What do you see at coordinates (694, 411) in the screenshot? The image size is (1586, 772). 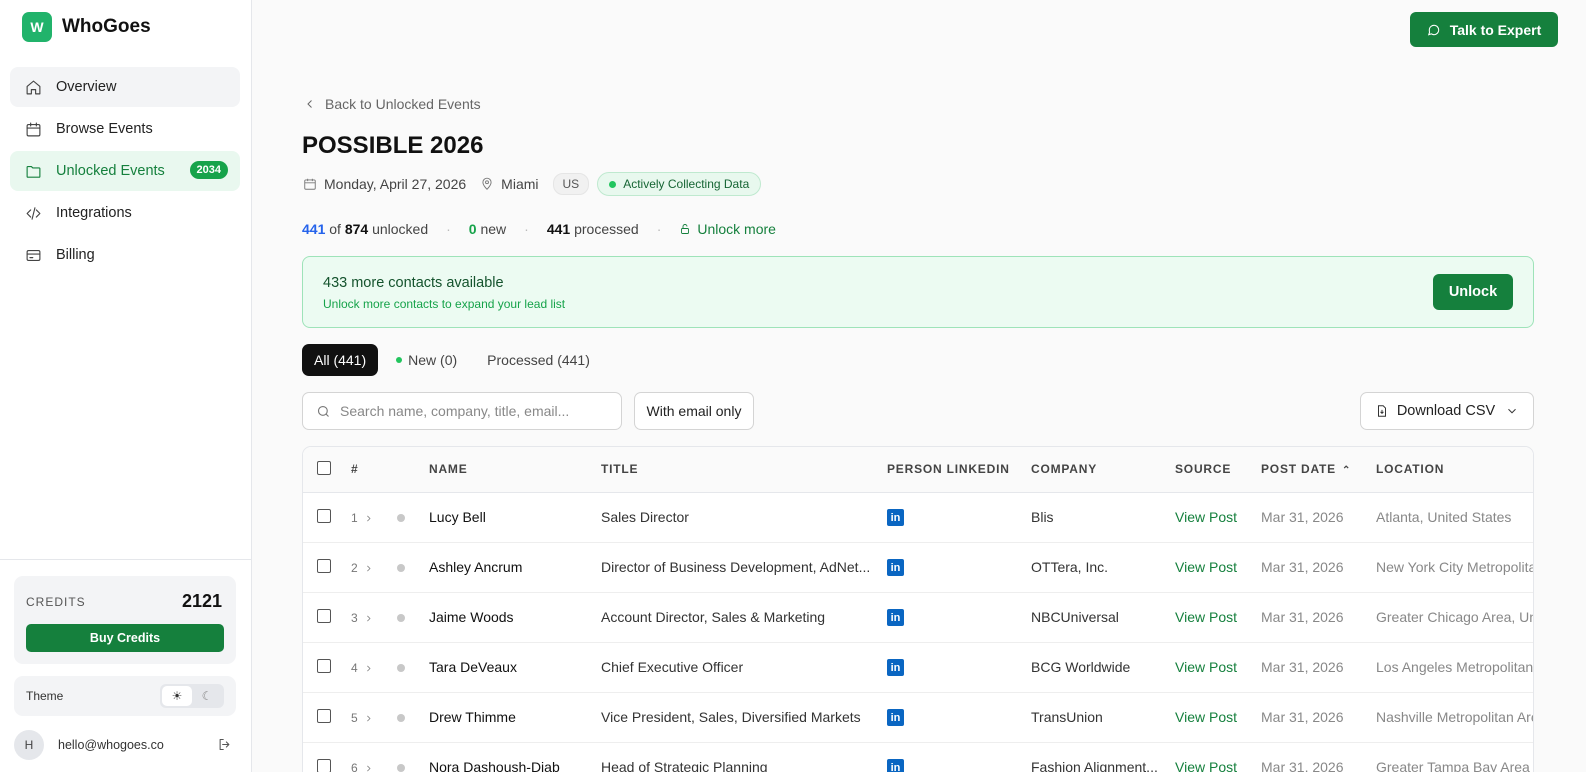 I see `with-email-only-button: With email only` at bounding box center [694, 411].